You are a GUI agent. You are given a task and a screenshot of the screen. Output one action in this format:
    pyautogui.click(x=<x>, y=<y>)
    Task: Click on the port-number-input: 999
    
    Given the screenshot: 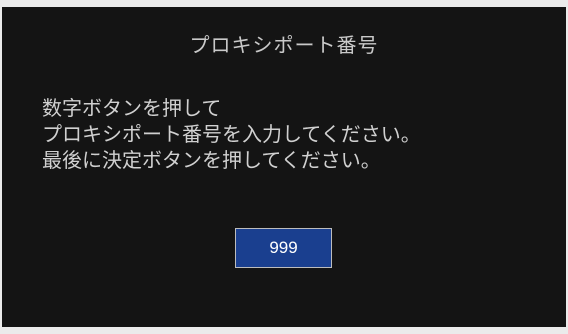 What is the action you would take?
    pyautogui.click(x=283, y=248)
    